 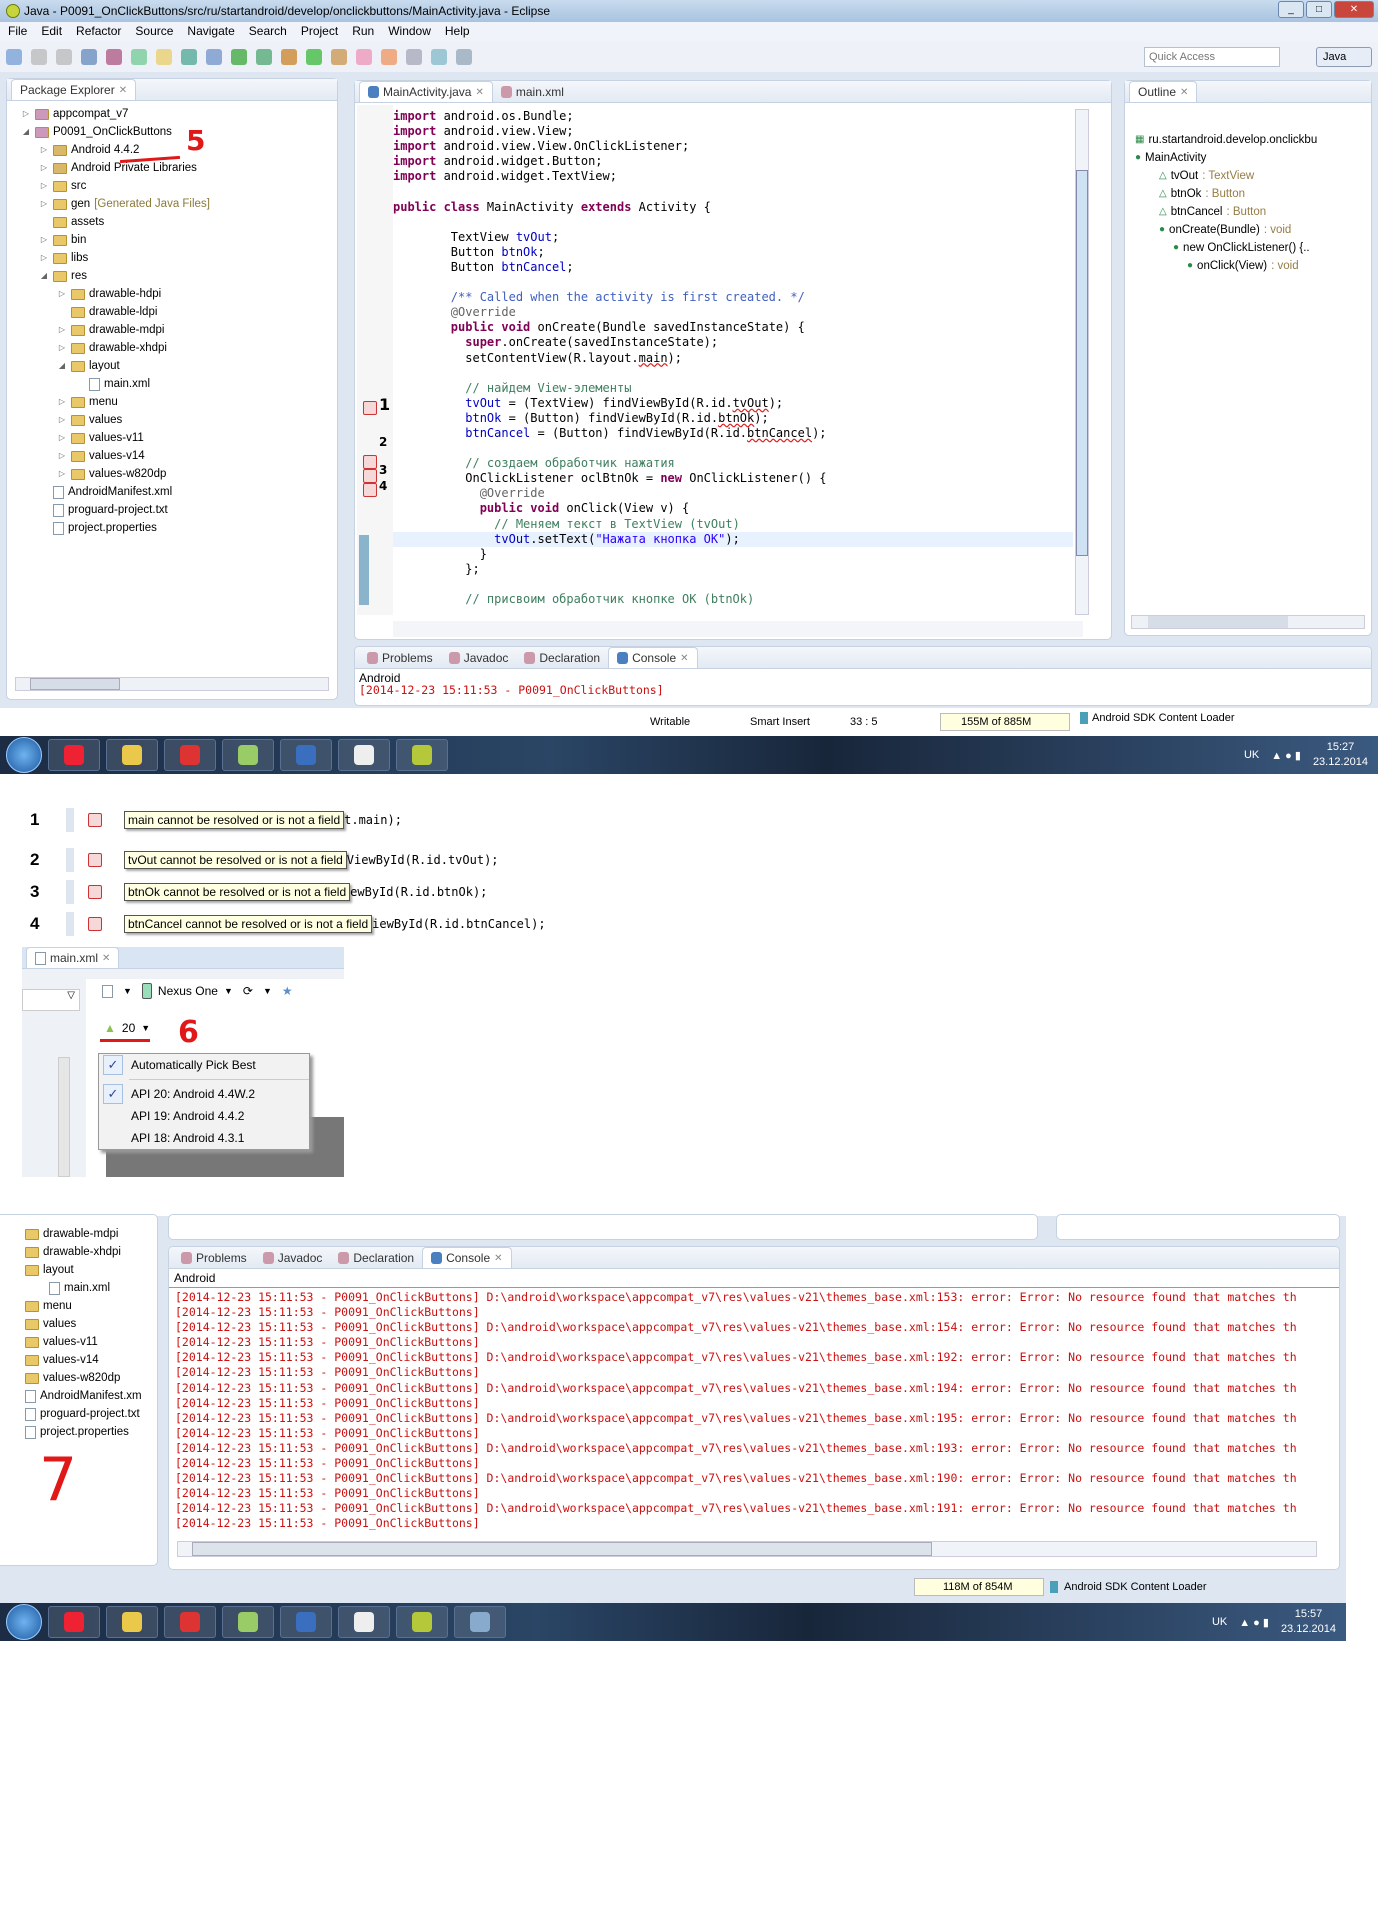 What do you see at coordinates (17, 32) in the screenshot?
I see `menu-file: File` at bounding box center [17, 32].